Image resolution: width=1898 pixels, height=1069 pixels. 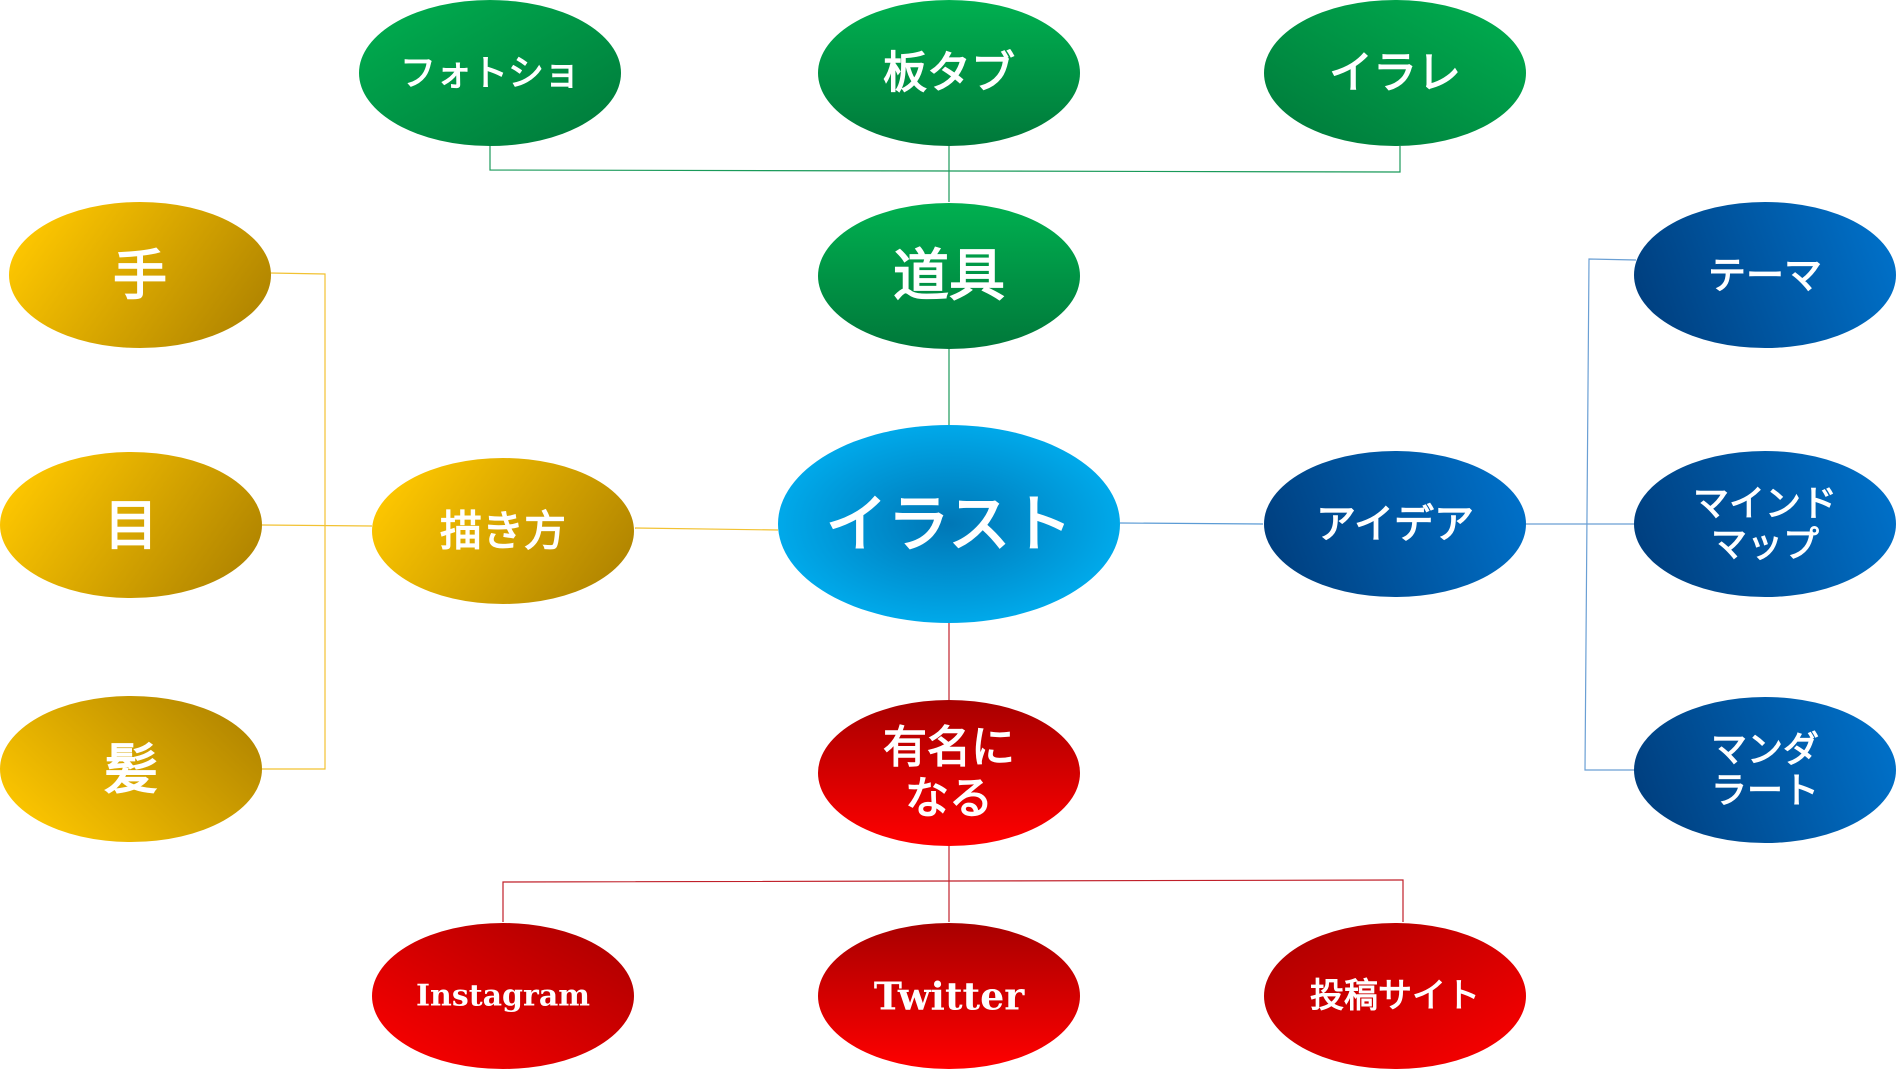 I want to click on node-label: 髪, so click(x=131, y=769).